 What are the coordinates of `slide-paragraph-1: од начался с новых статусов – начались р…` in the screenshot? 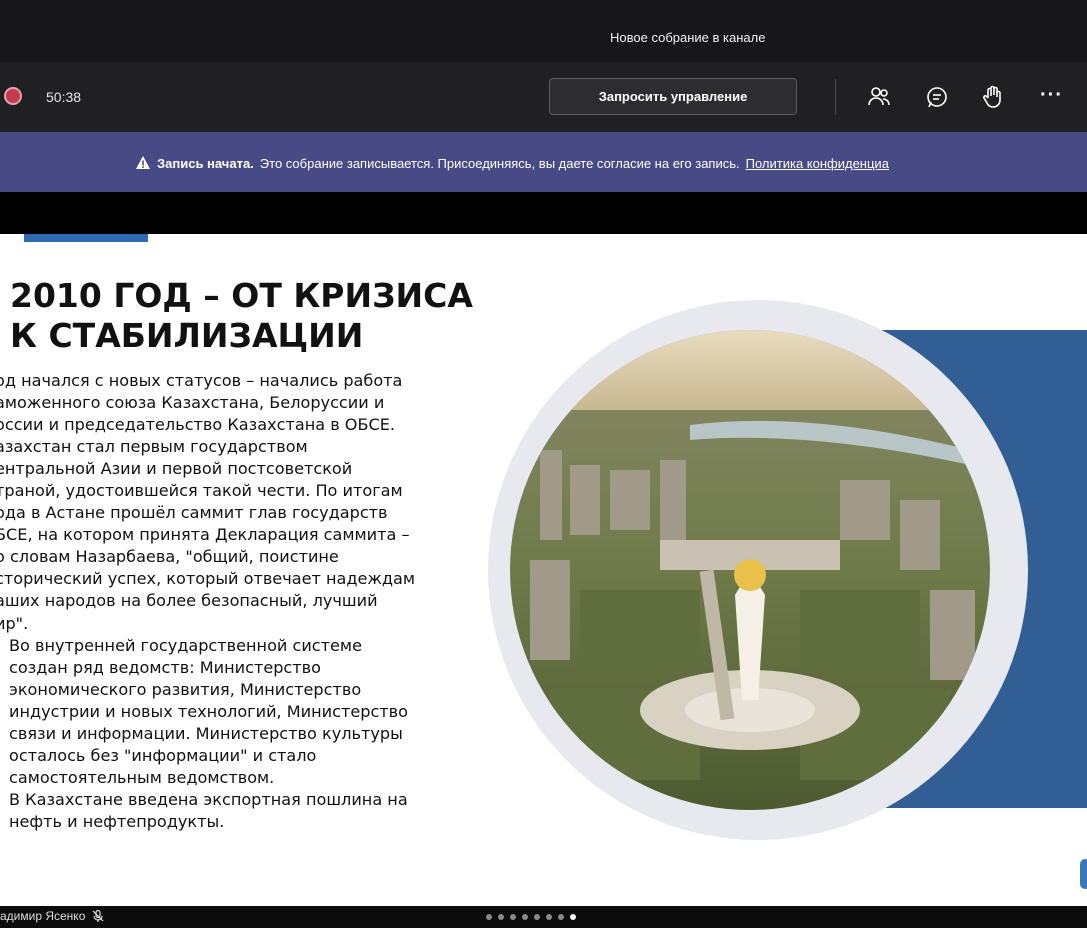 It's located at (235, 502).